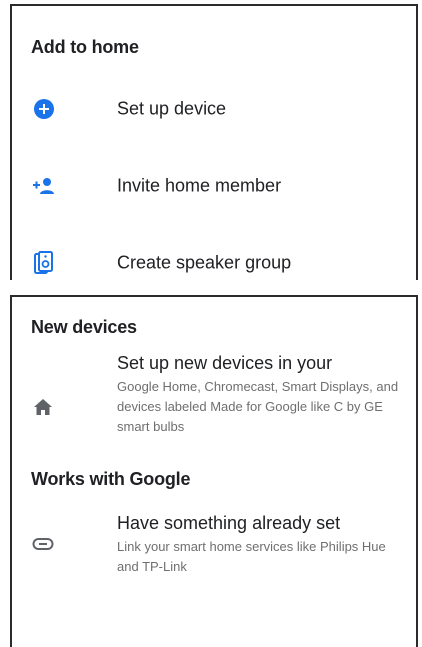 This screenshot has height=647, width=422. What do you see at coordinates (43, 407) in the screenshot?
I see `home-icon` at bounding box center [43, 407].